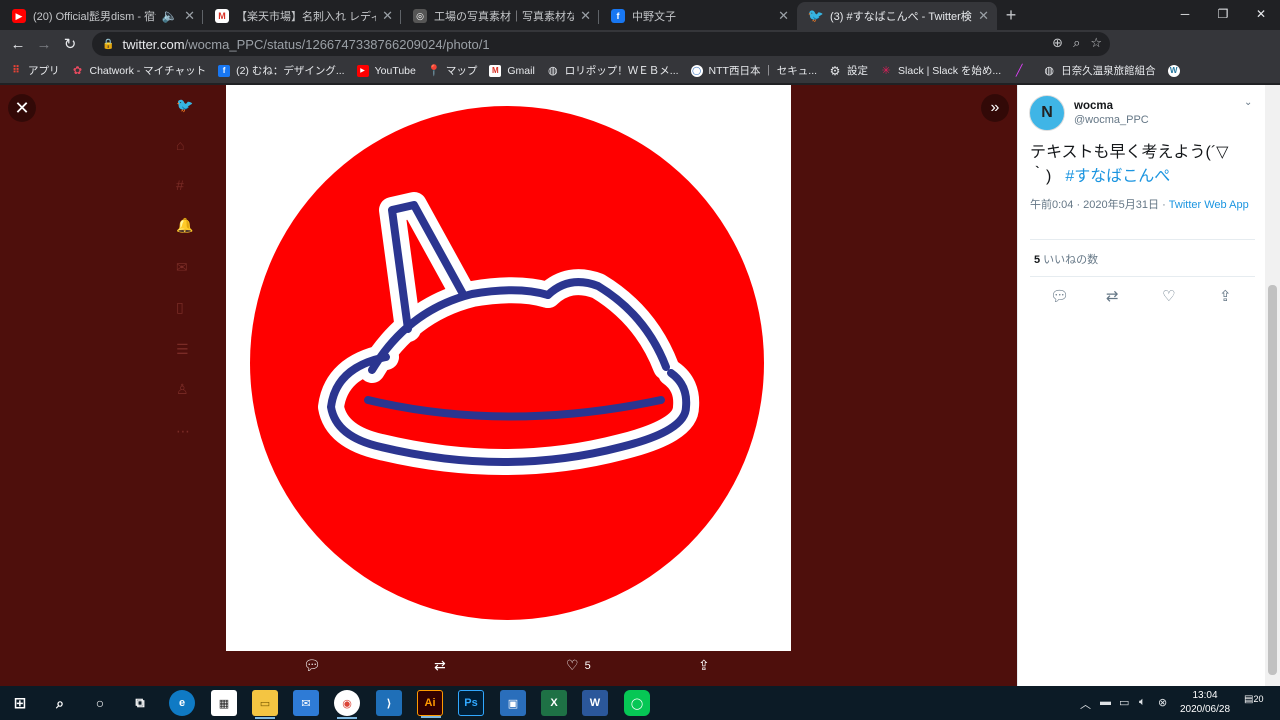 Image resolution: width=1280 pixels, height=720 pixels. What do you see at coordinates (1248, 102) in the screenshot?
I see `chevron-down-icon: ⌄` at bounding box center [1248, 102].